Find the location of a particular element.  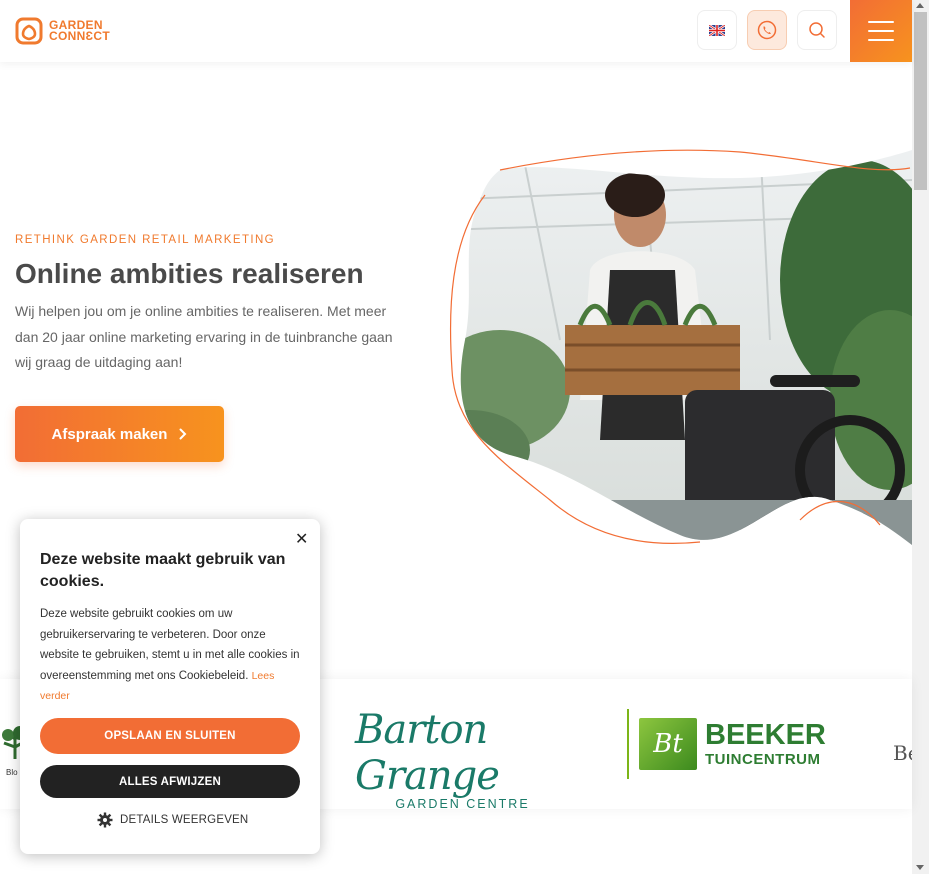

close-icon: ✕ is located at coordinates (301, 539).